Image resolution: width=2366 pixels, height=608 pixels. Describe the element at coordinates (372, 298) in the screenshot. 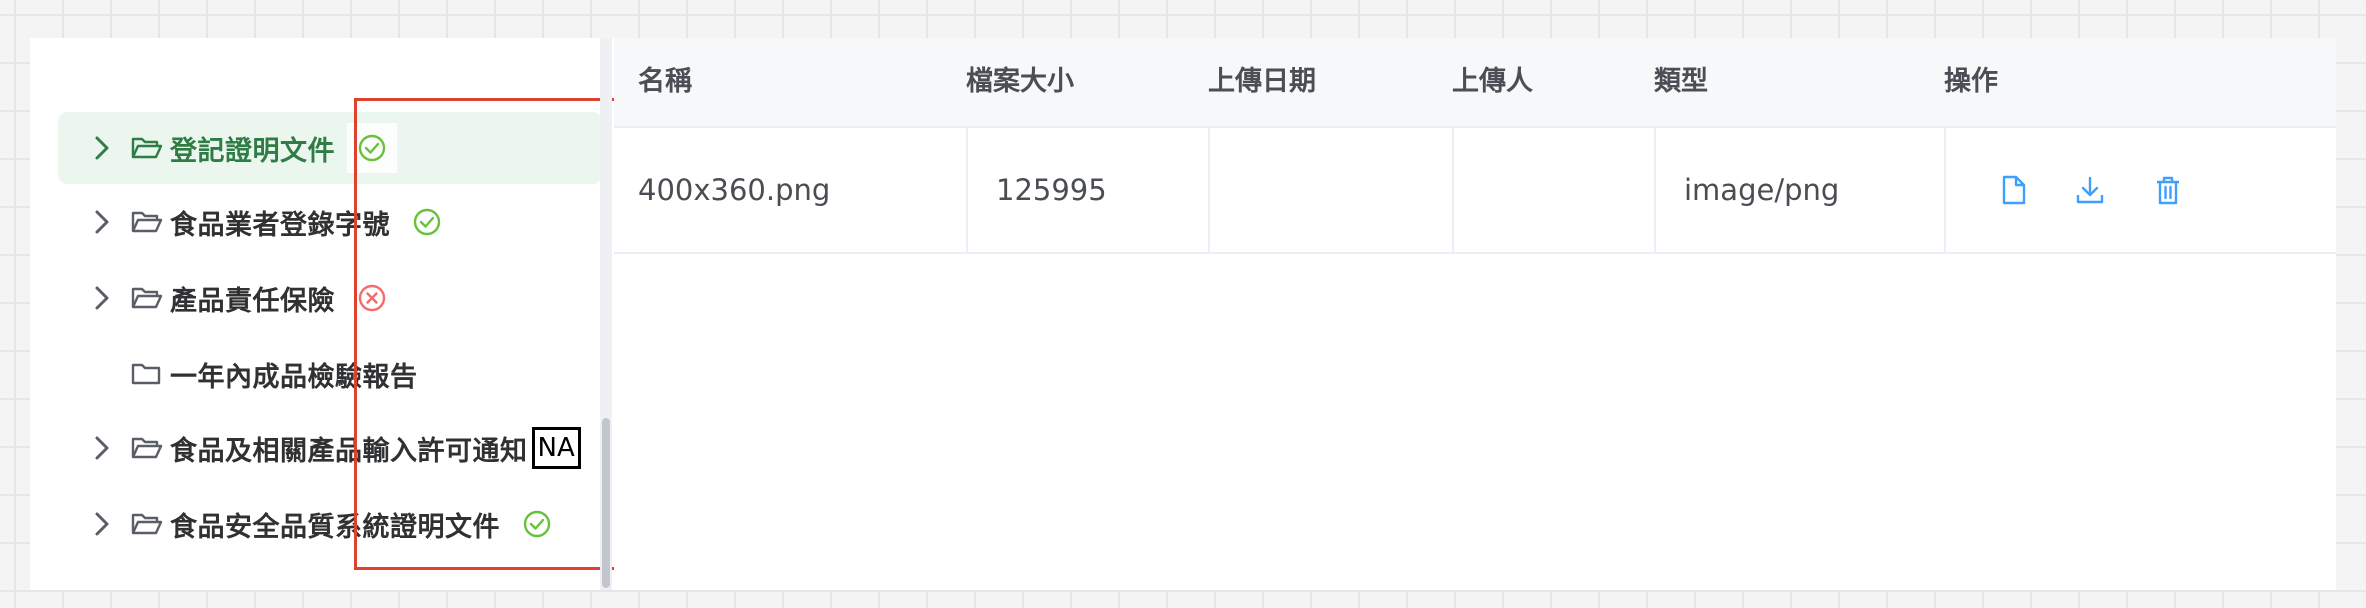

I see `close-circle-icon` at that location.